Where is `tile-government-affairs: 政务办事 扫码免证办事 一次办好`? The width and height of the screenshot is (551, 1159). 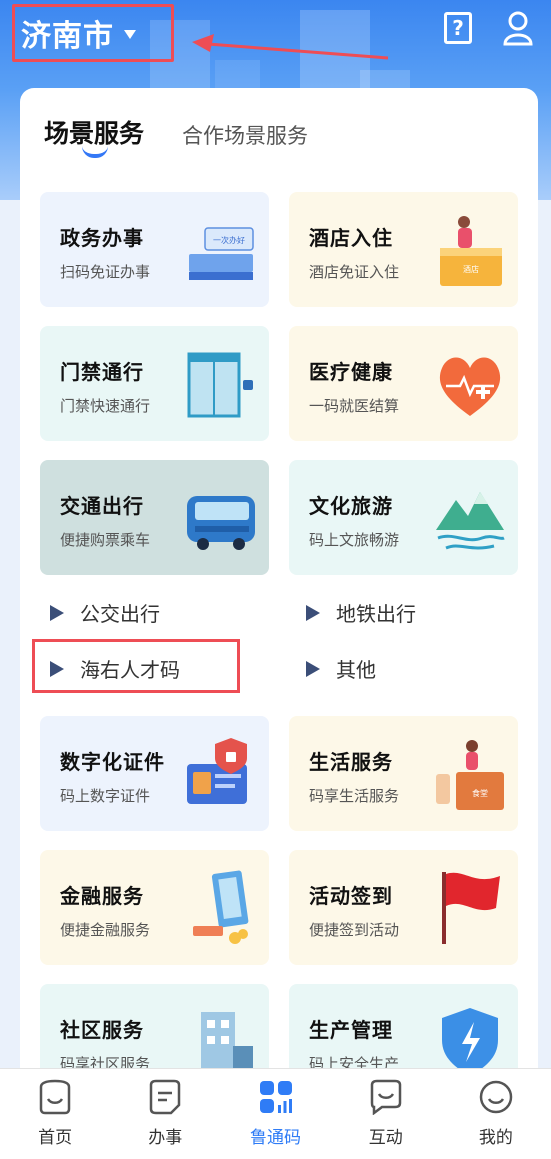
tile-government-affairs: 政务办事 扫码免证办事 一次办好 is located at coordinates (154, 249).